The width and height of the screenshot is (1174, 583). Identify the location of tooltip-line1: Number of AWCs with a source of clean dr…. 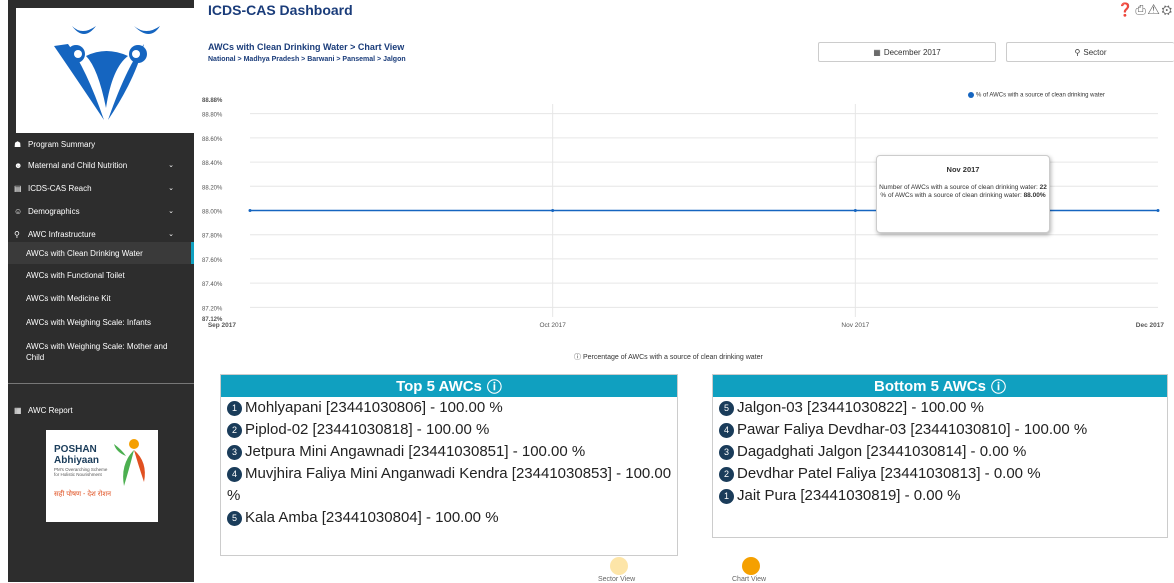
(958, 187).